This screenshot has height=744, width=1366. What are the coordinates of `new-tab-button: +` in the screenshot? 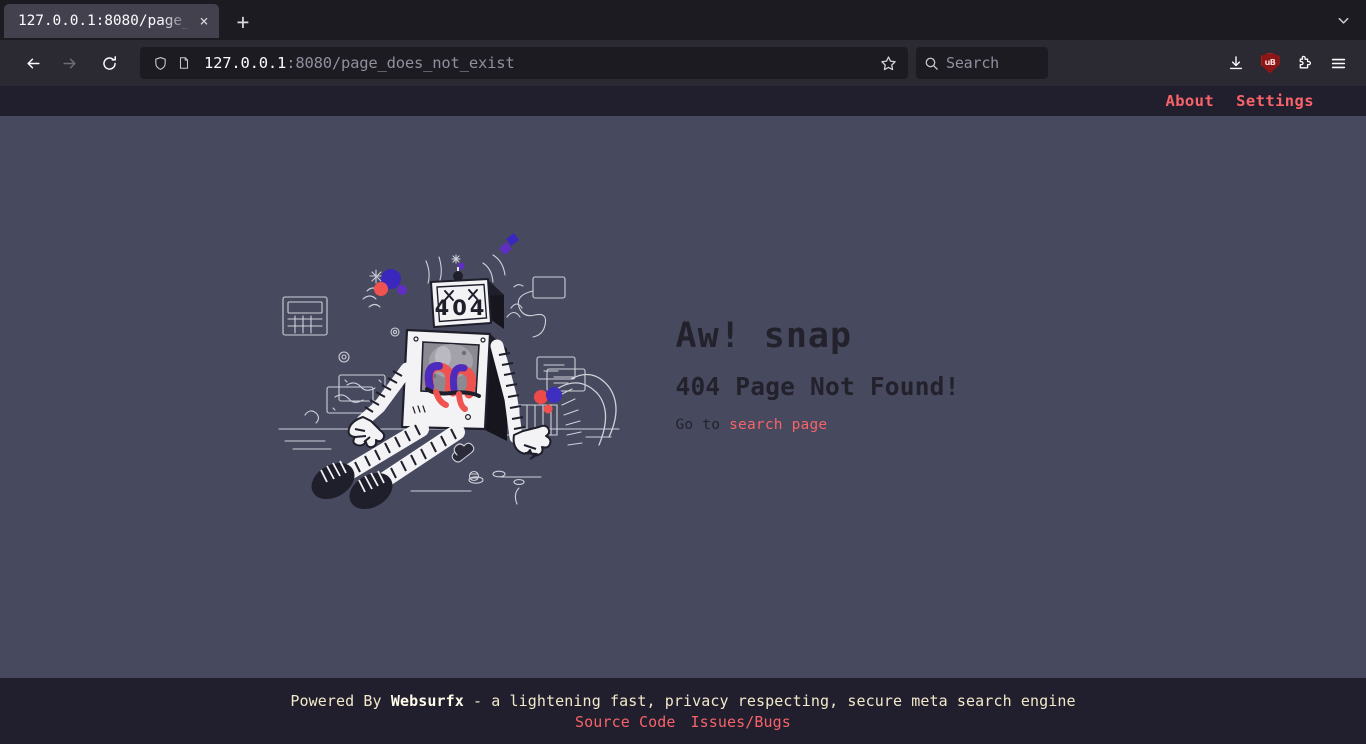 It's located at (243, 22).